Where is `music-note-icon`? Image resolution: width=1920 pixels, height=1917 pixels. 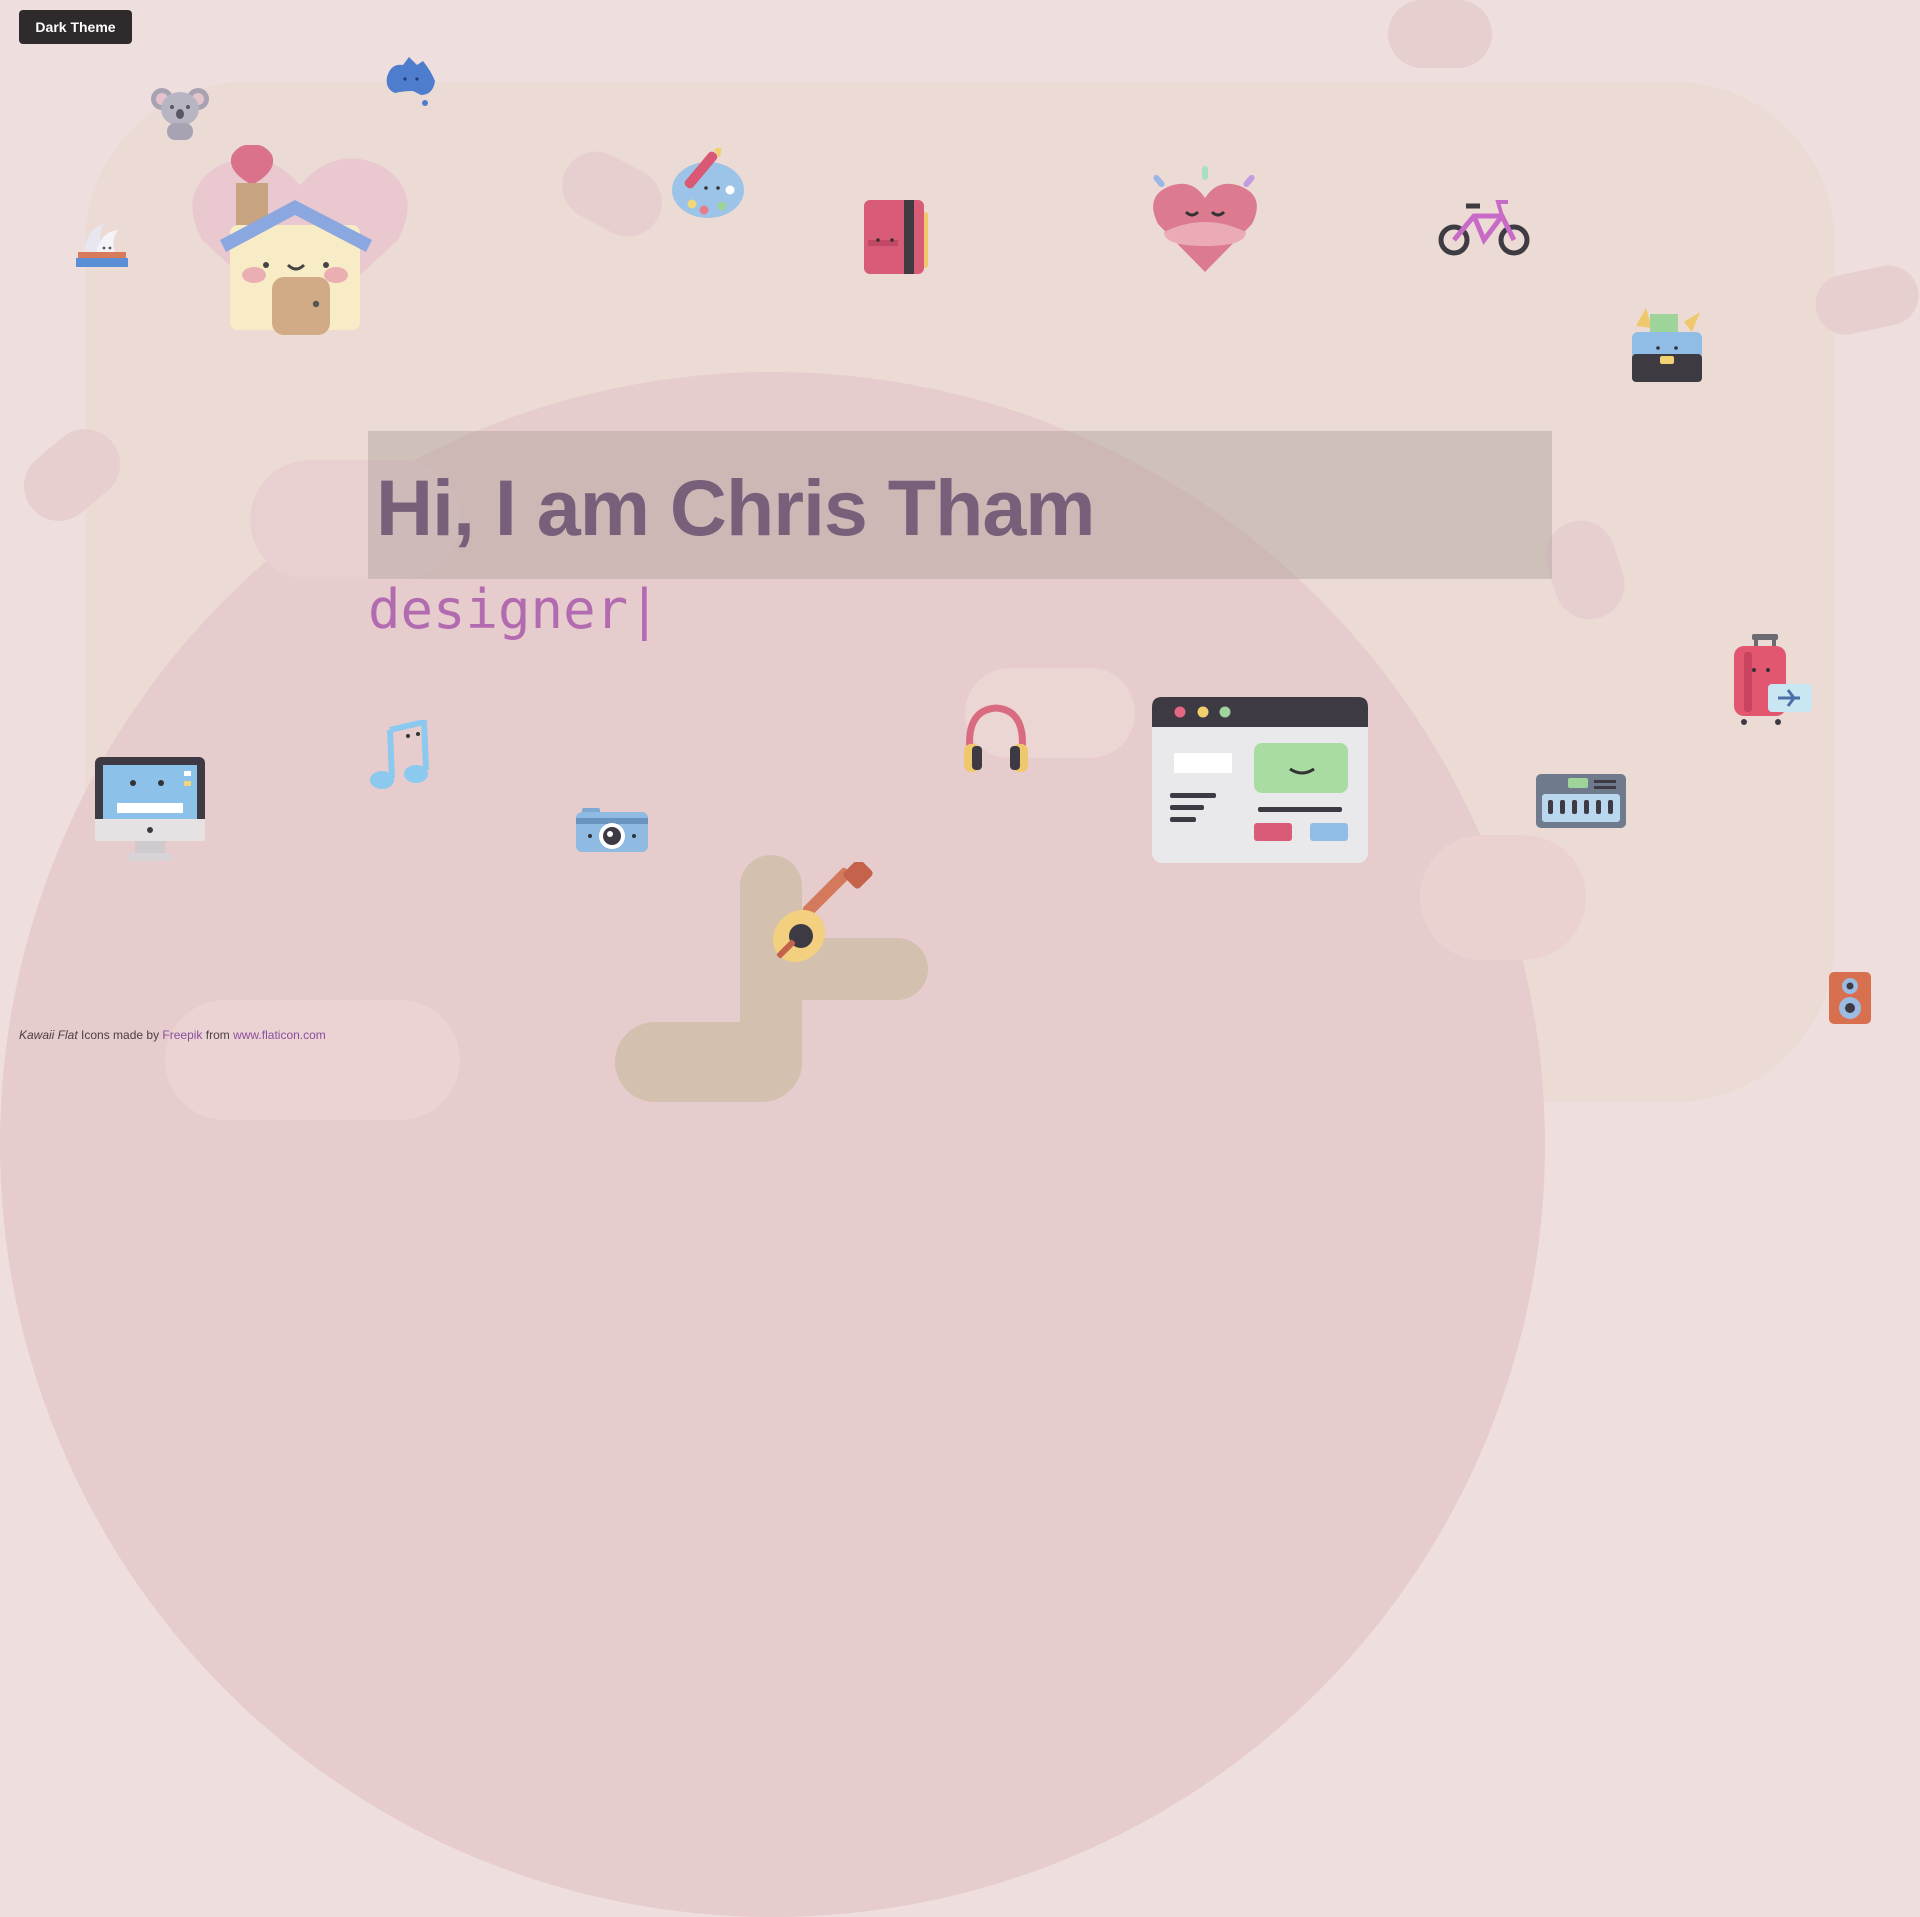
music-note-icon is located at coordinates (399, 754).